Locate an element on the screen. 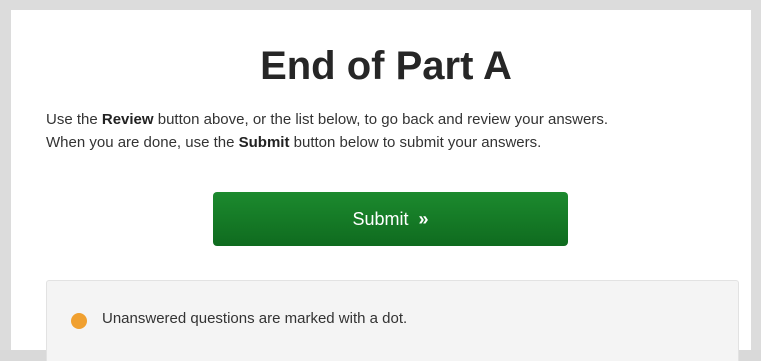 This screenshot has width=761, height=361. page-title: End of Part A is located at coordinates (386, 66).